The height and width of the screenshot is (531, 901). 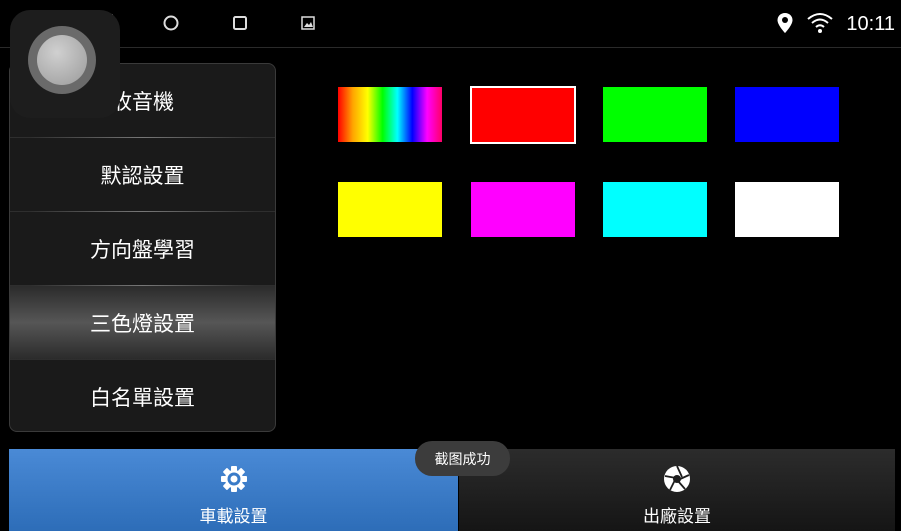 What do you see at coordinates (677, 479) in the screenshot?
I see `aperture-icon` at bounding box center [677, 479].